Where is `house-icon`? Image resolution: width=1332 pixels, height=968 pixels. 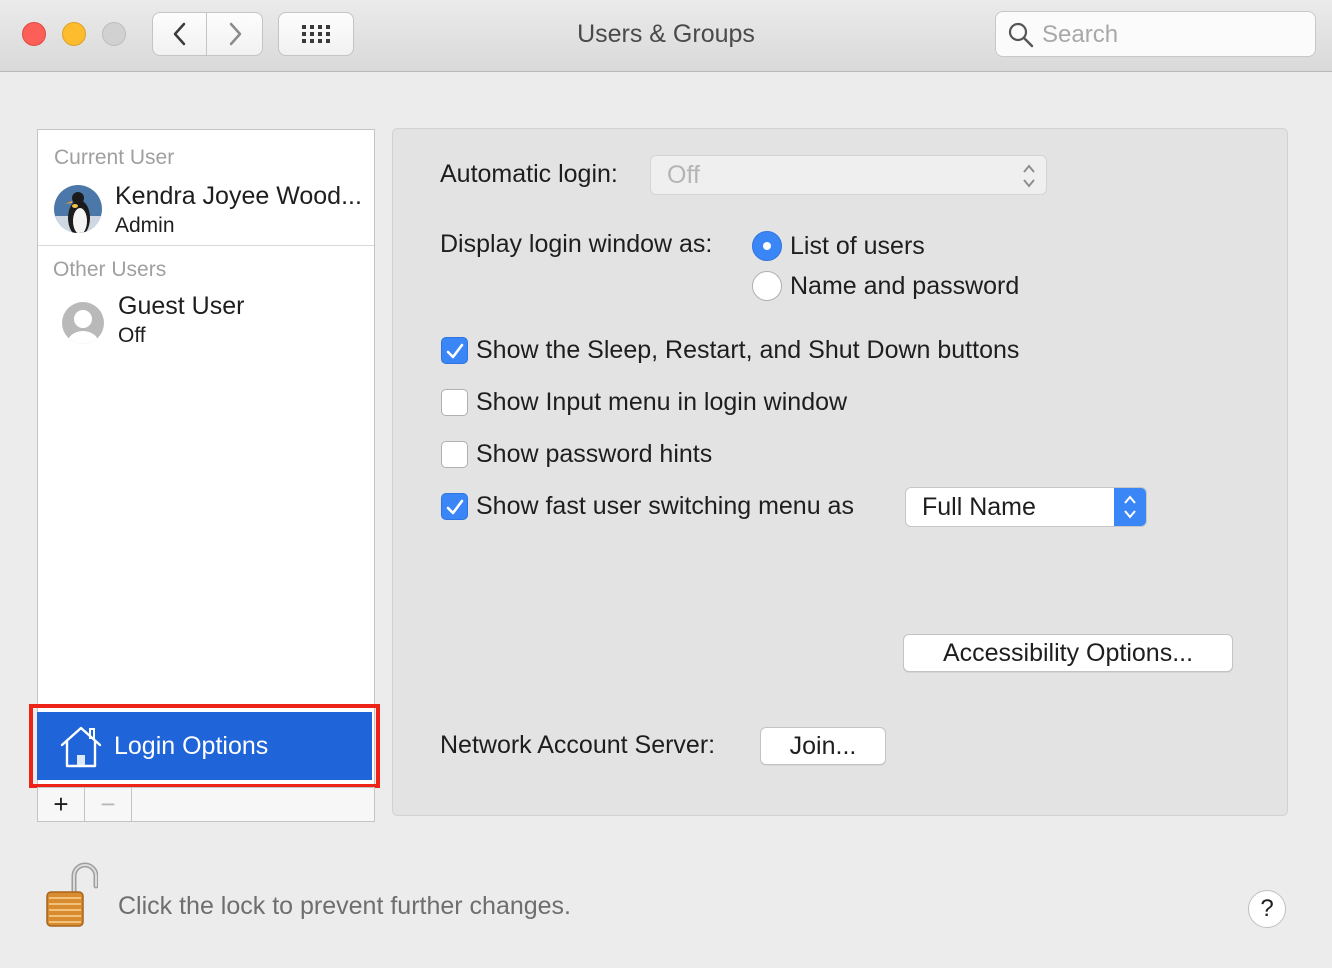
house-icon is located at coordinates (81, 747).